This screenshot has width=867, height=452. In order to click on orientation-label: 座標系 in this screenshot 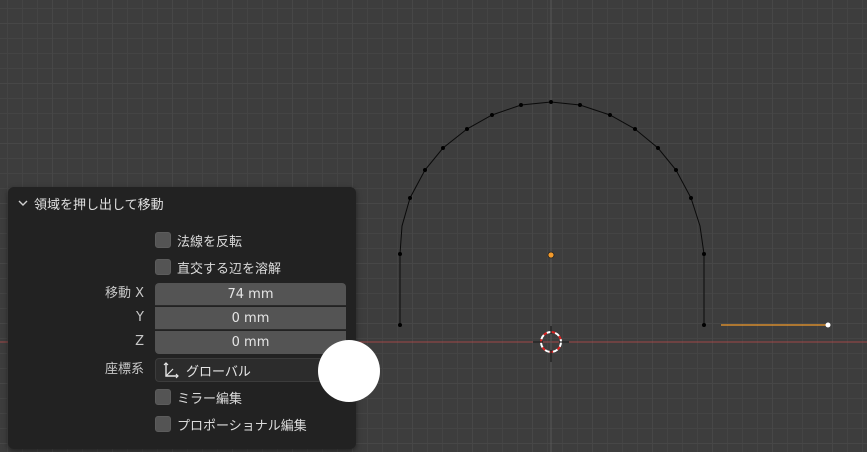, I will do `click(124, 369)`.